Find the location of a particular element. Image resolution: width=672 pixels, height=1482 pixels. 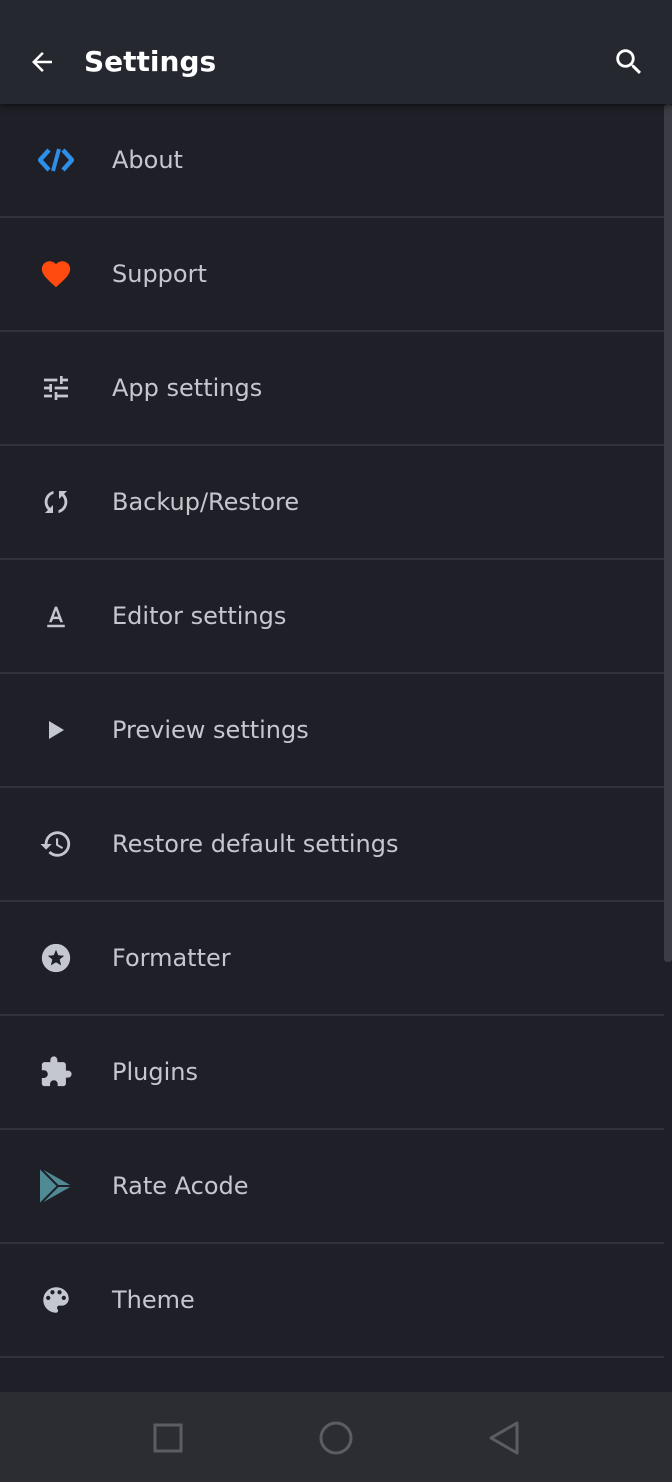

settings-item-label: Editor settings is located at coordinates (199, 616).